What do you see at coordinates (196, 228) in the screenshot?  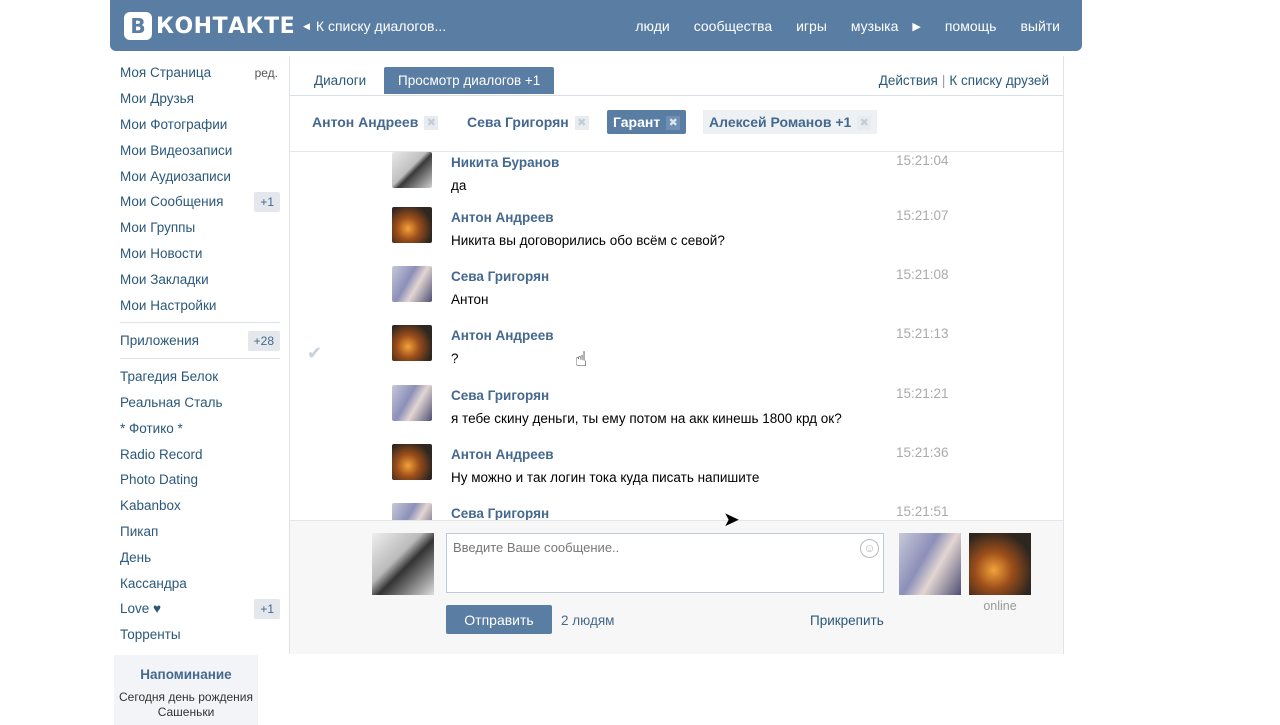 I see `menu-item-groups: Мои Группы` at bounding box center [196, 228].